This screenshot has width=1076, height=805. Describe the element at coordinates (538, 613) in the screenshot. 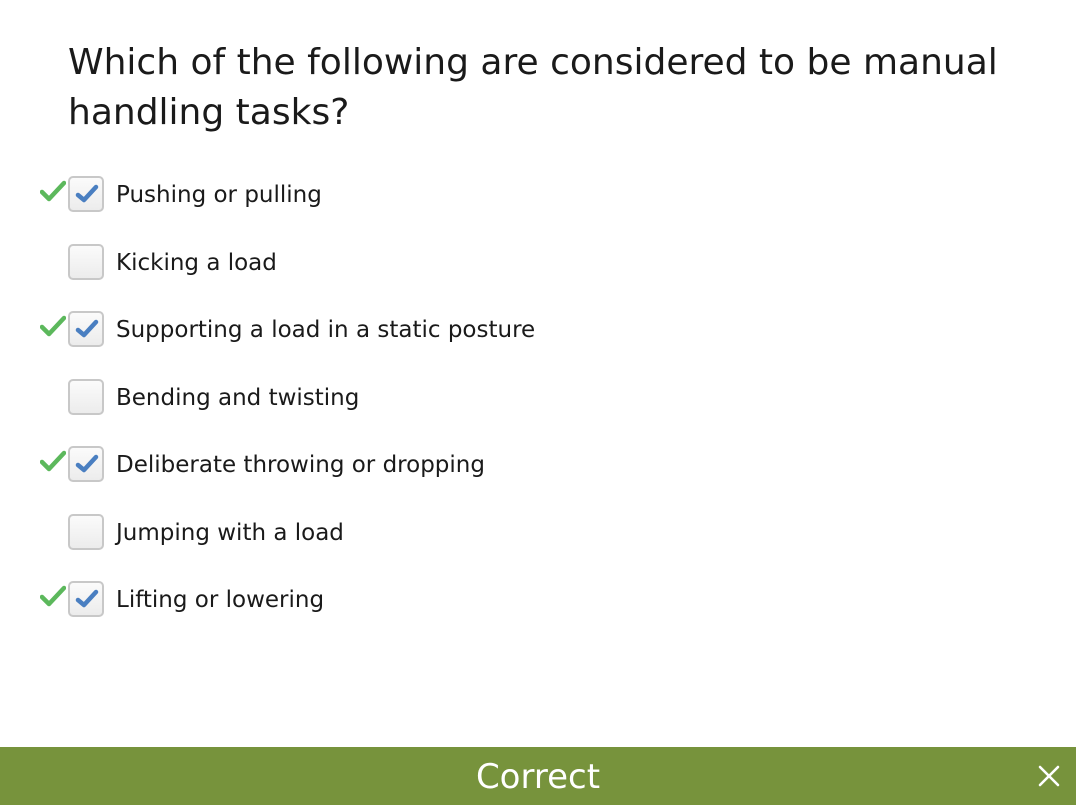

I see `answer-option: Lifting or lowering` at that location.